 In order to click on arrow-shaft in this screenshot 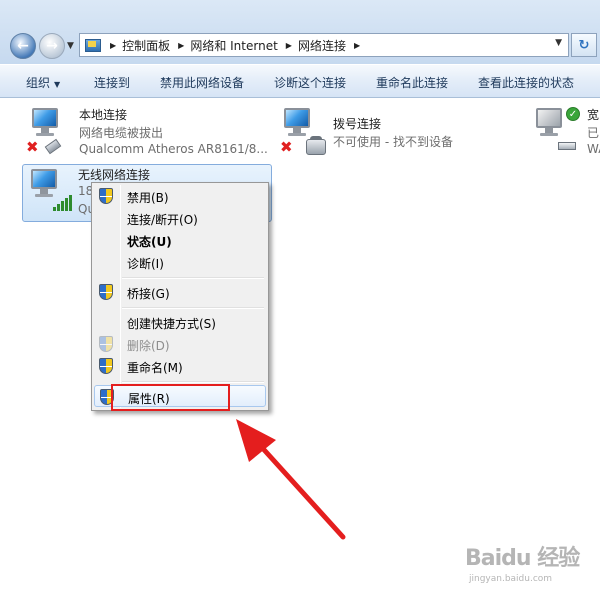, I will do `click(300, 489)`.